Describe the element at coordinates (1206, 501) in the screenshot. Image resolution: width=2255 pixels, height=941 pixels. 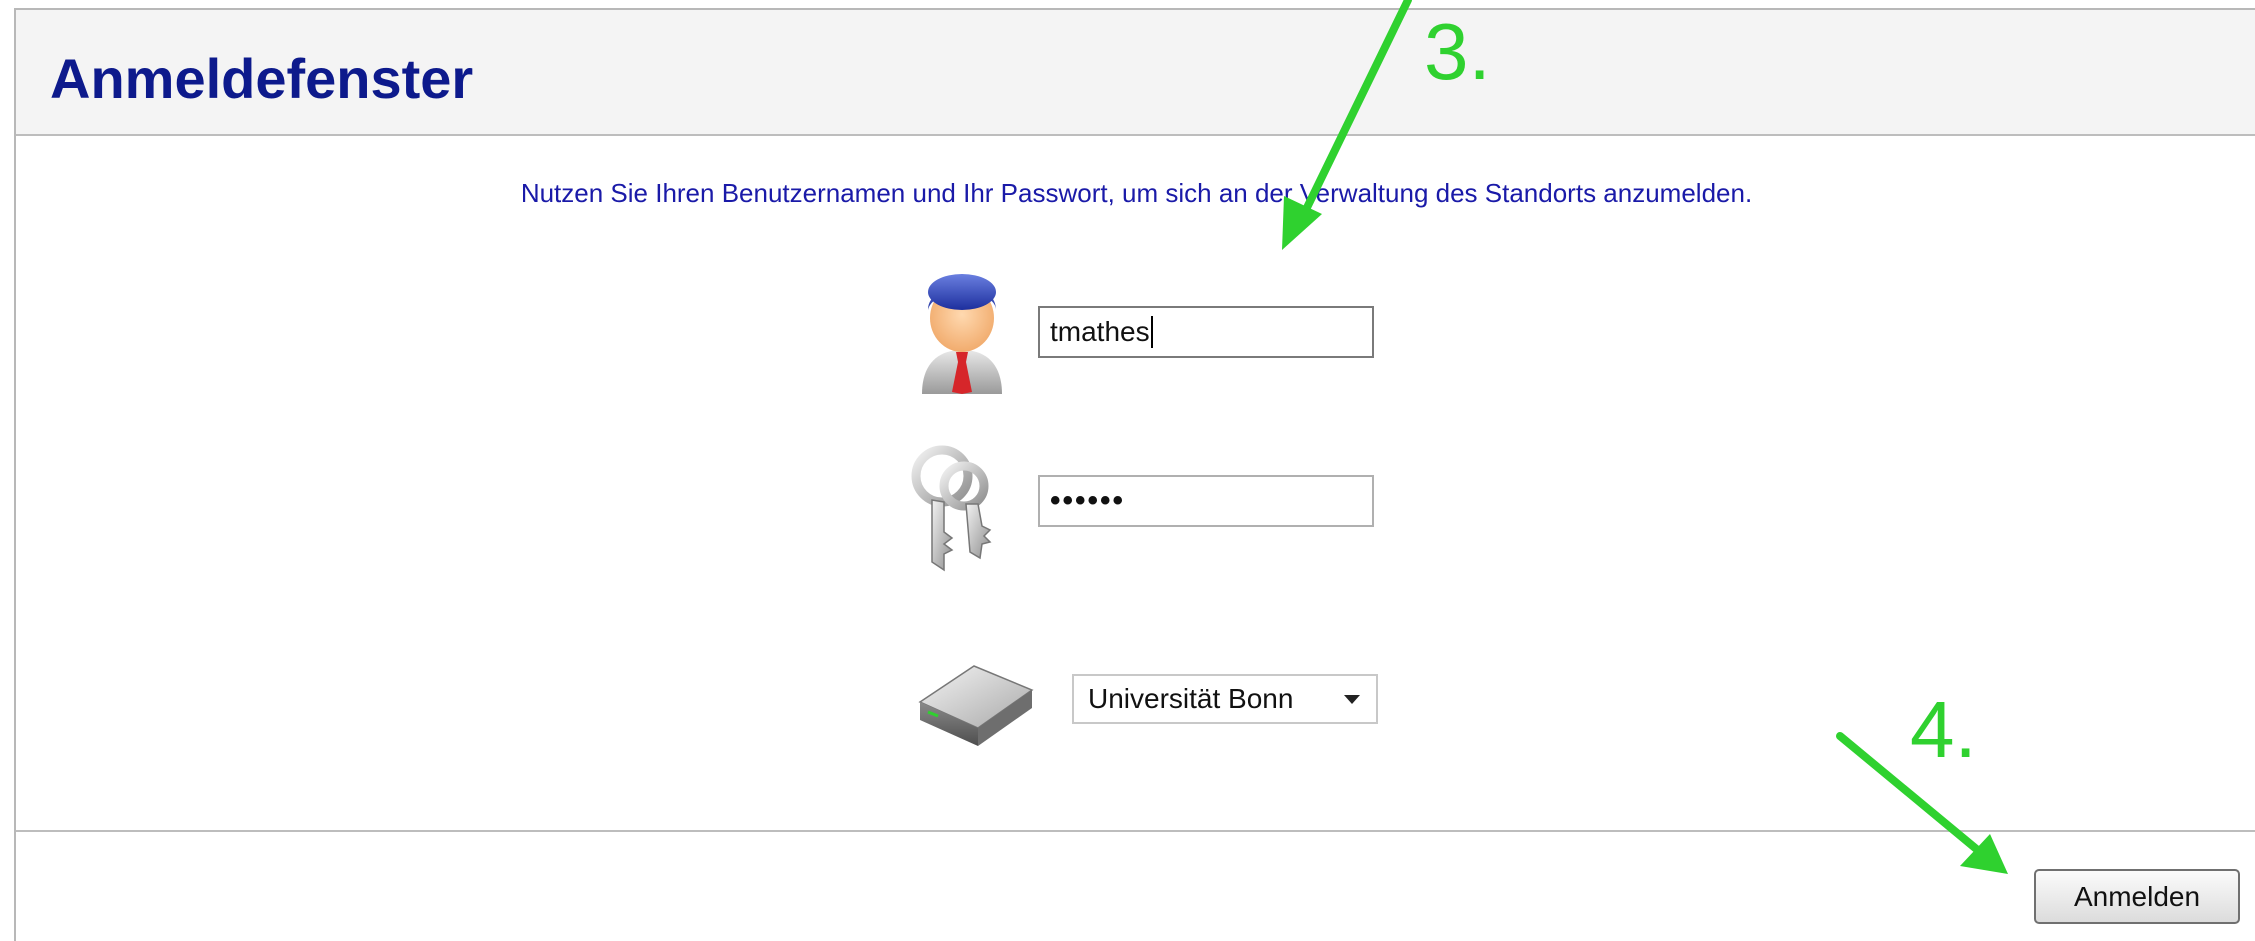
I see `password-input: ••••••` at that location.